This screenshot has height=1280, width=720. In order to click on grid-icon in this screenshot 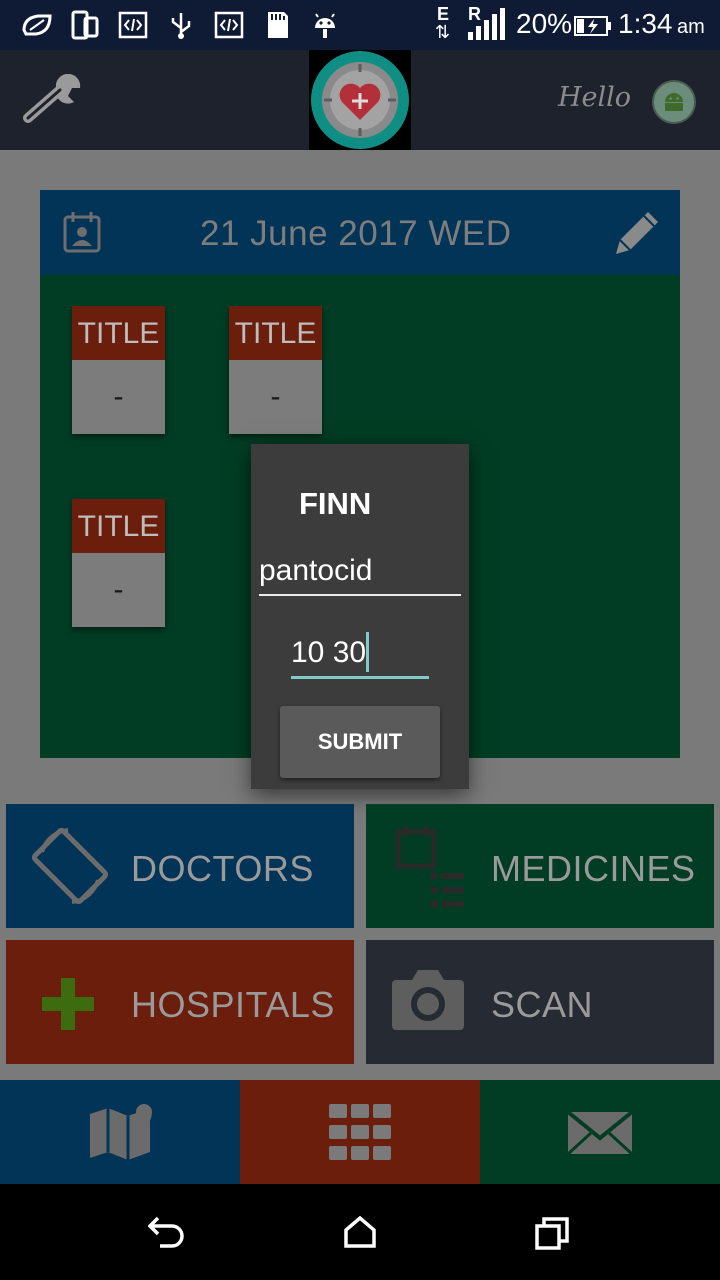, I will do `click(360, 1132)`.